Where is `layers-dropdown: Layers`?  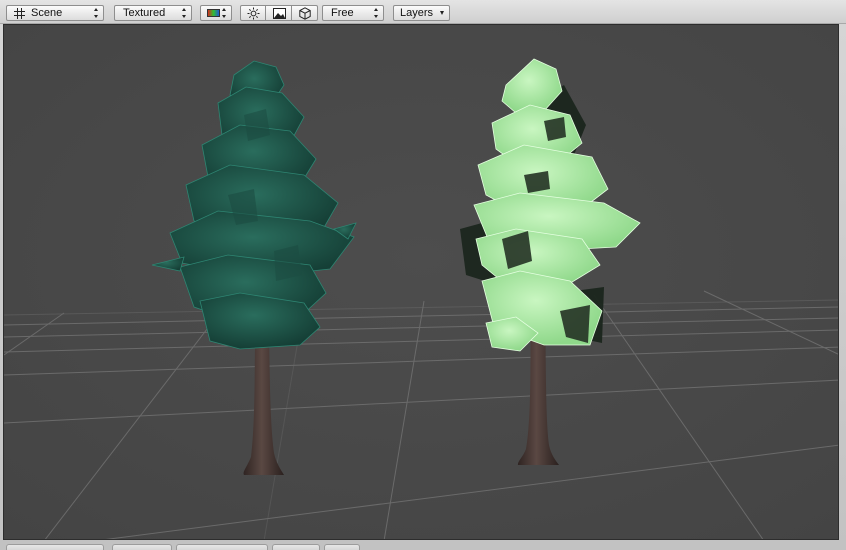
layers-dropdown: Layers is located at coordinates (421, 13).